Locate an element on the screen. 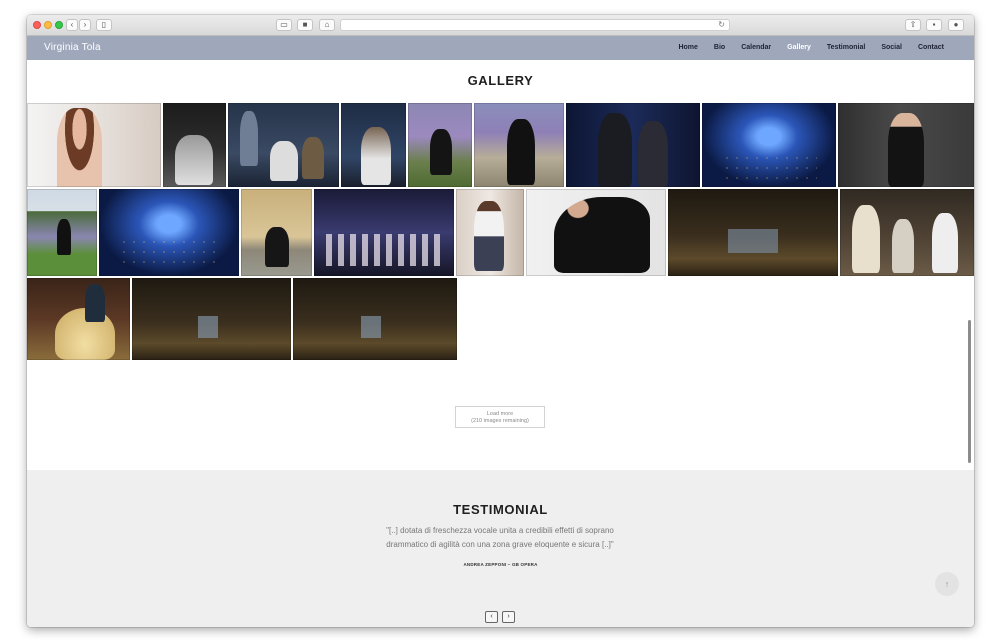 The image size is (1000, 643). arrow-up-icon: ↑ is located at coordinates (947, 584).